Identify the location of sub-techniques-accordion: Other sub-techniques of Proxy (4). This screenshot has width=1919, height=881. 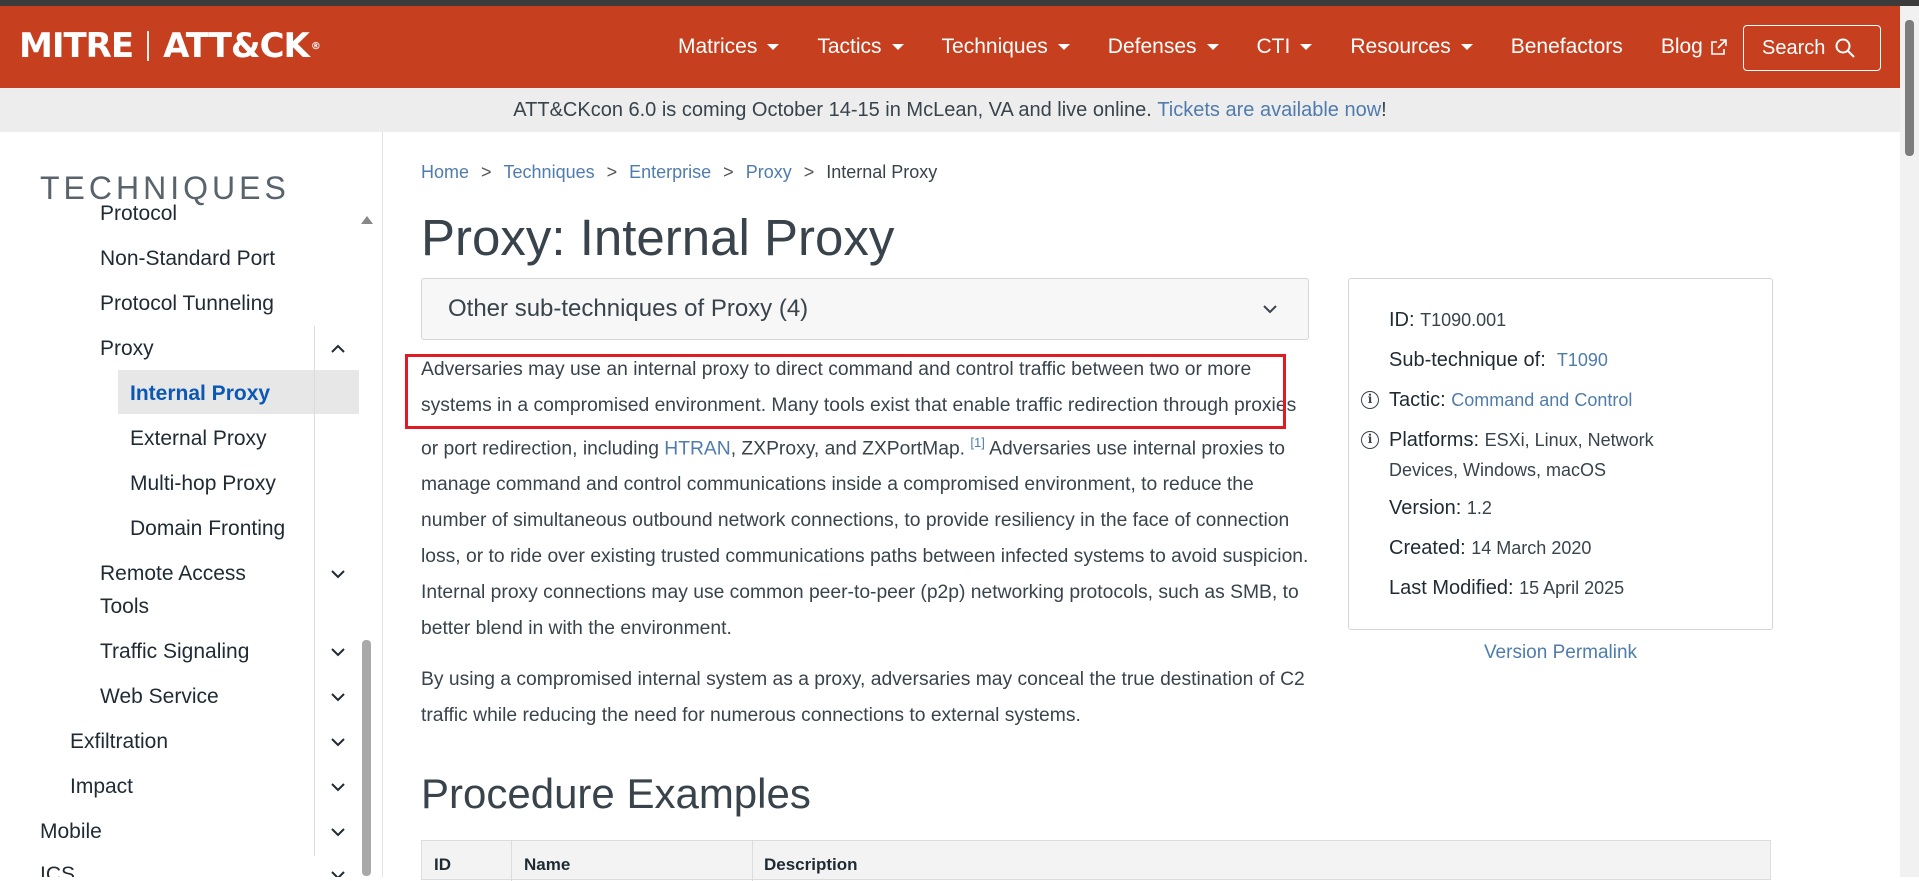
(865, 309).